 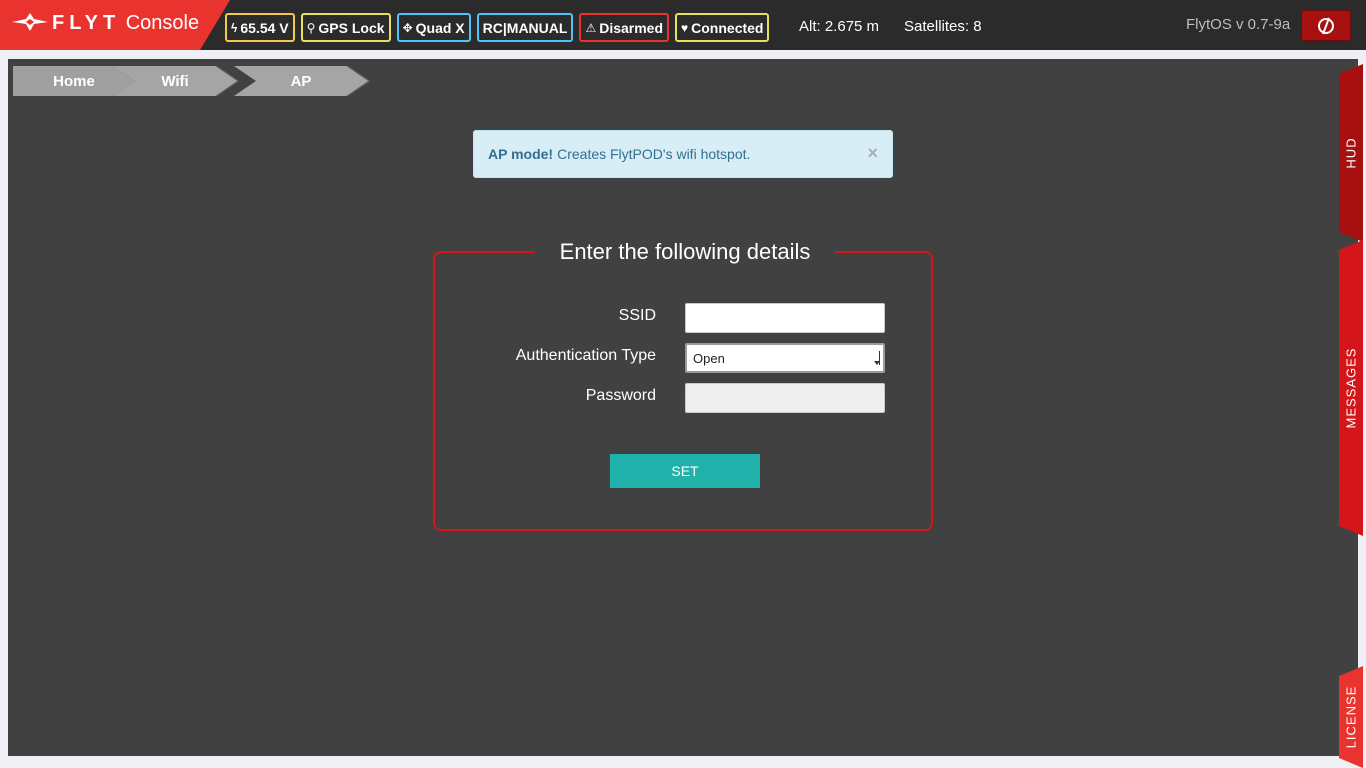 I want to click on logo: FLYT Console, so click(x=115, y=25).